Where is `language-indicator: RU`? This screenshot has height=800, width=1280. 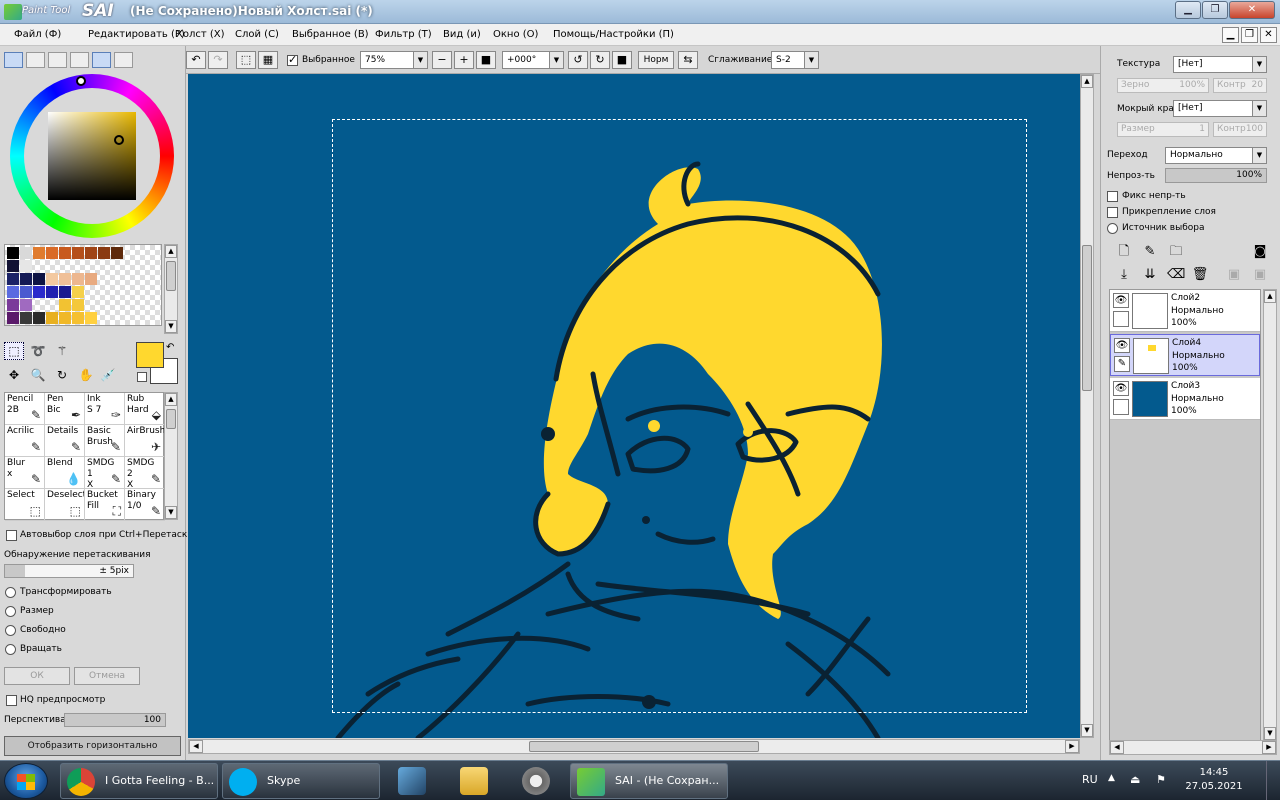
language-indicator: RU is located at coordinates (1090, 779).